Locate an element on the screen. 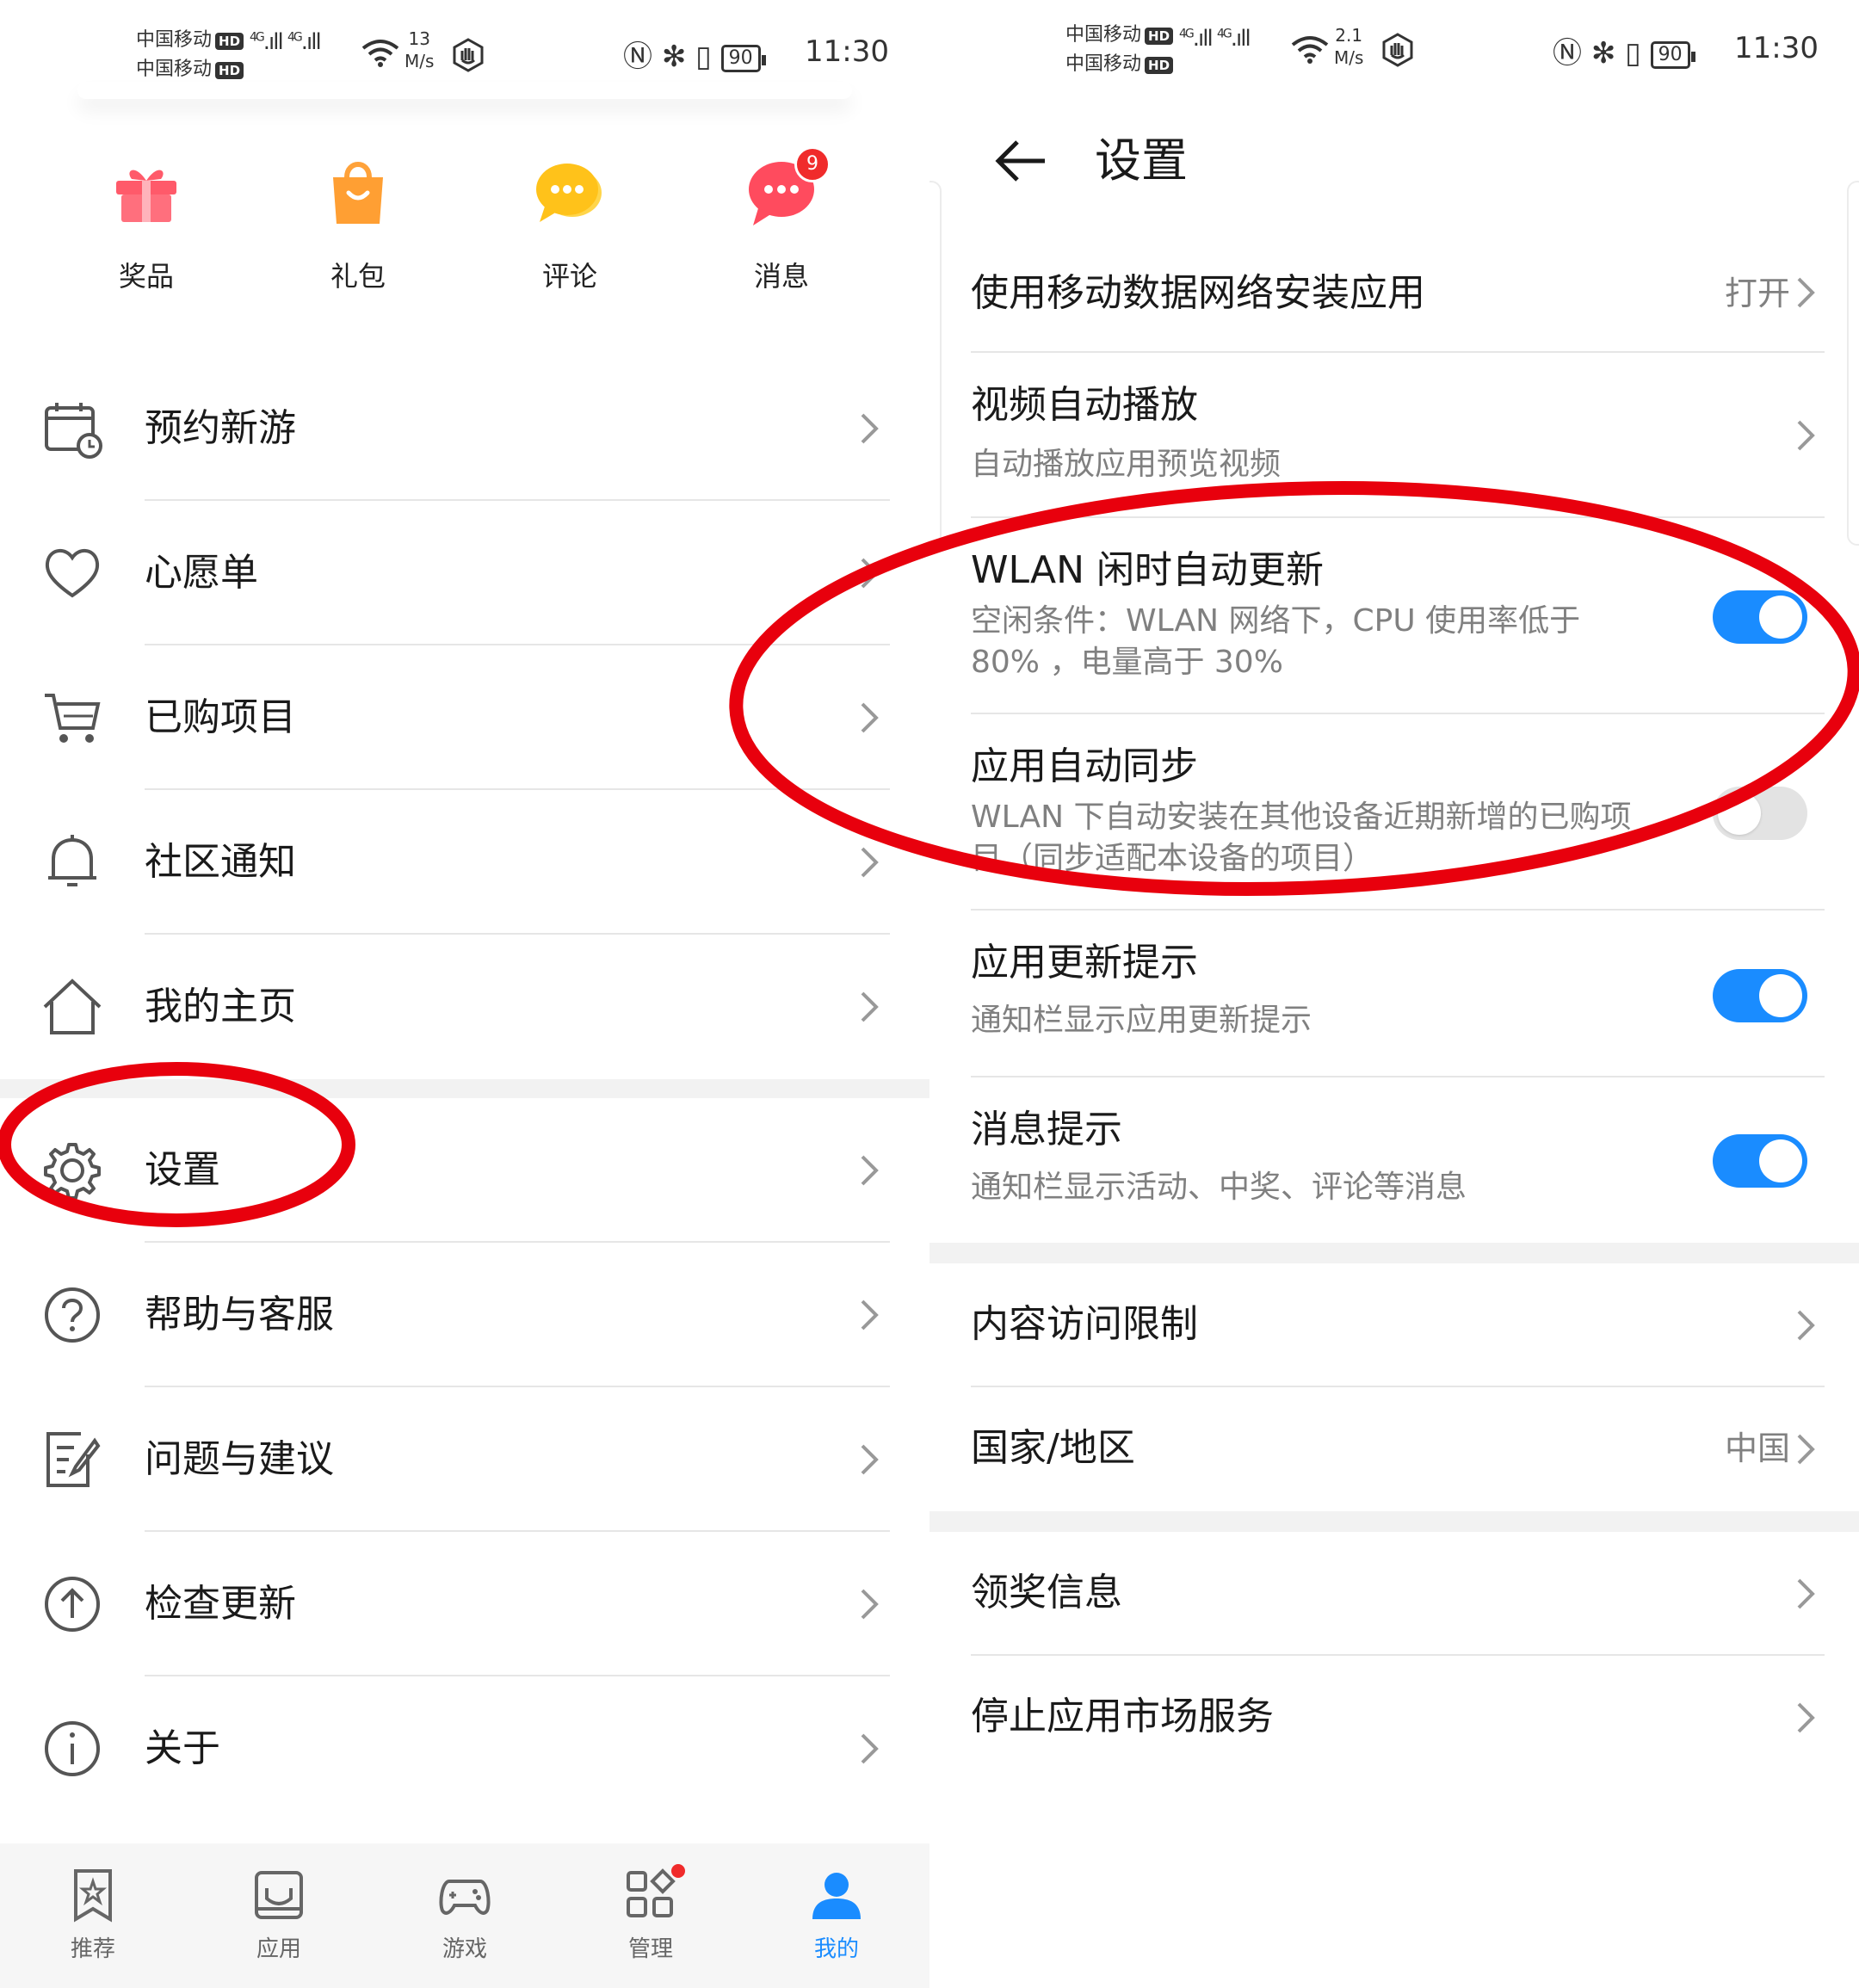  home-icon is located at coordinates (73, 1006).